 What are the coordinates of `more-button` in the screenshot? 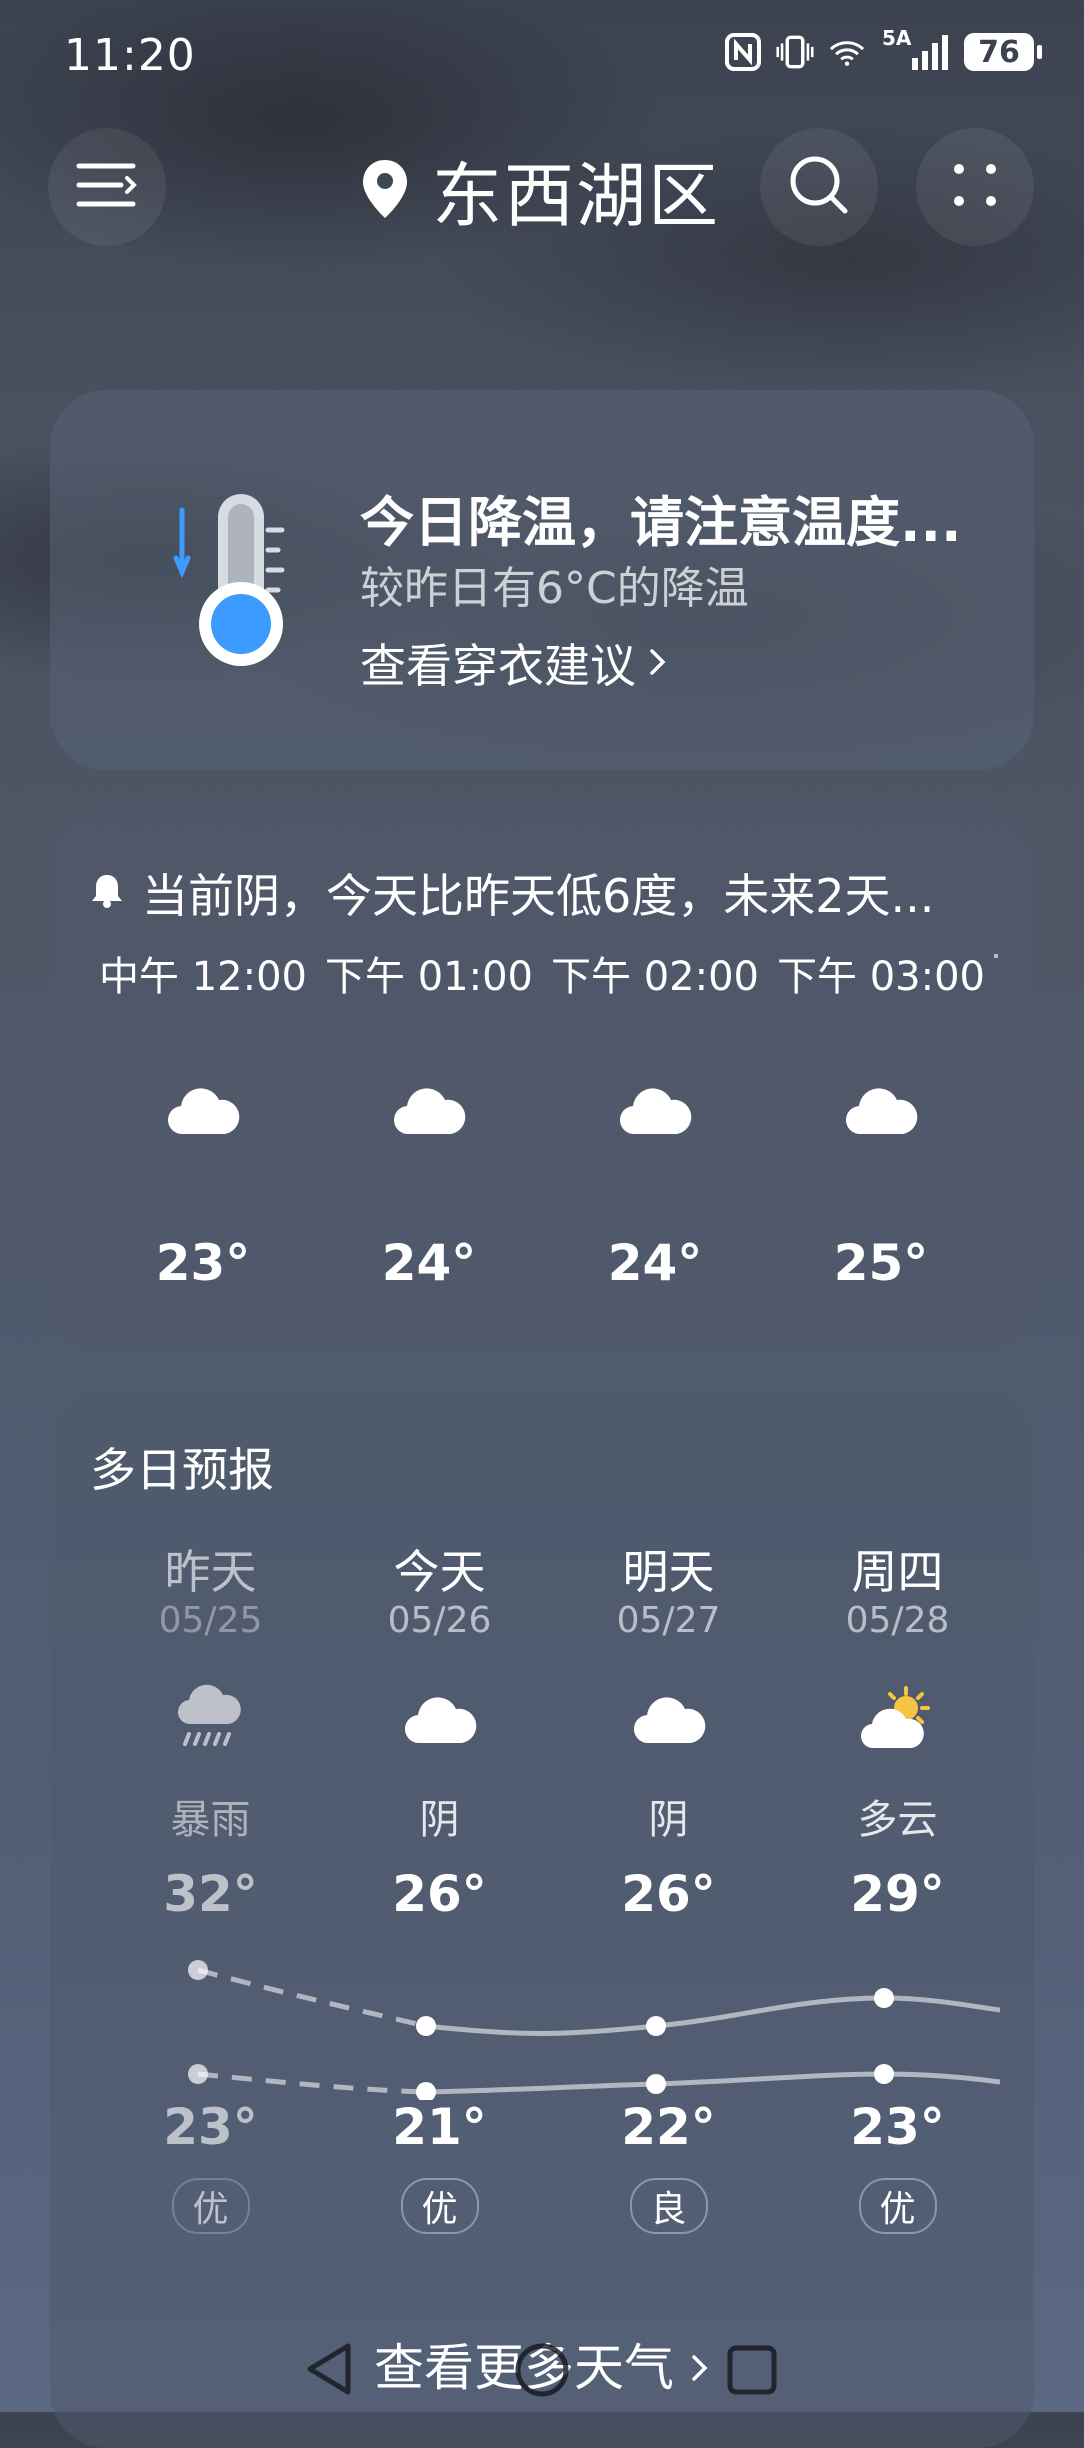 It's located at (975, 187).